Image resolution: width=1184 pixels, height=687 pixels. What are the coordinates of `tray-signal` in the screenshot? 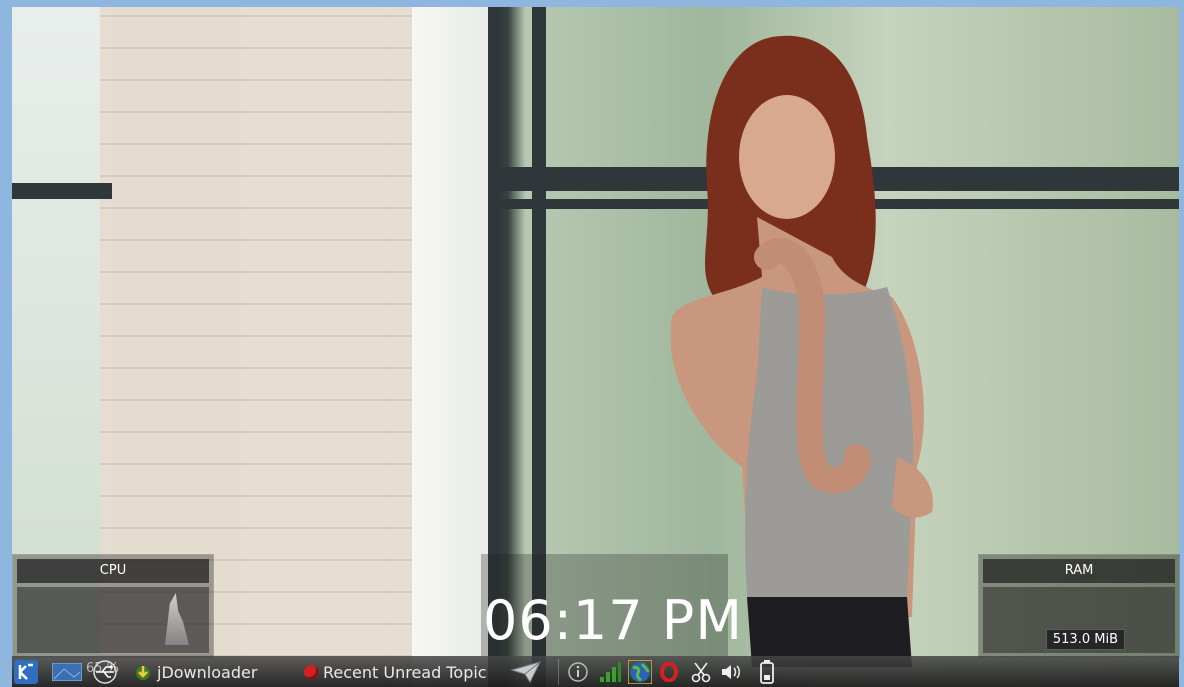 It's located at (611, 672).